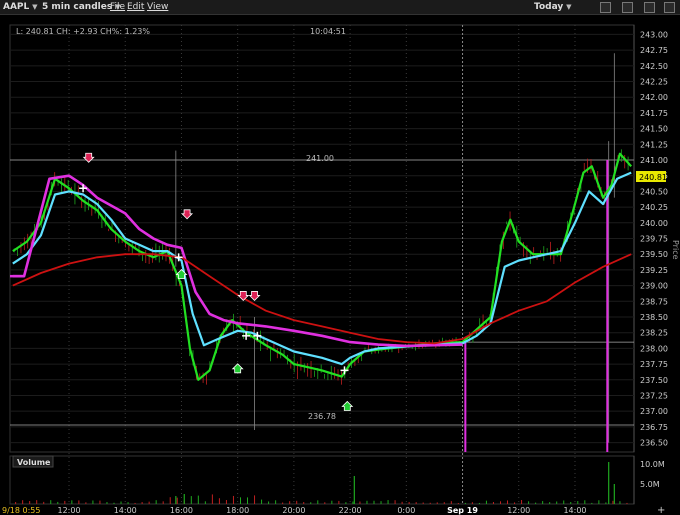 The width and height of the screenshot is (680, 515). Describe the element at coordinates (654, 129) in the screenshot. I see `price-tick-label: 241.50` at that location.